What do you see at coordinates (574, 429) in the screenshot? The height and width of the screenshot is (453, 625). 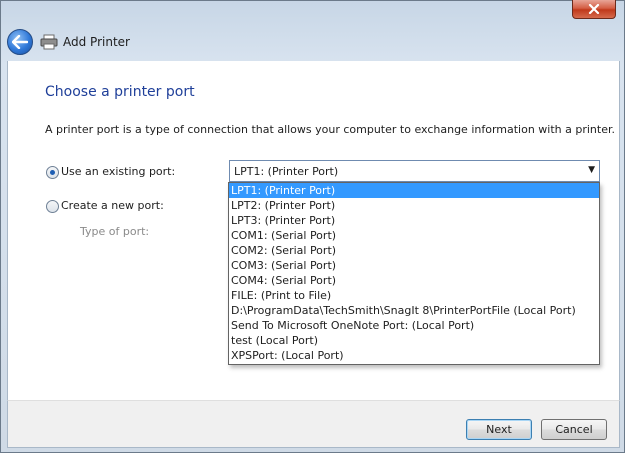 I see `cancel-button: Cancel` at bounding box center [574, 429].